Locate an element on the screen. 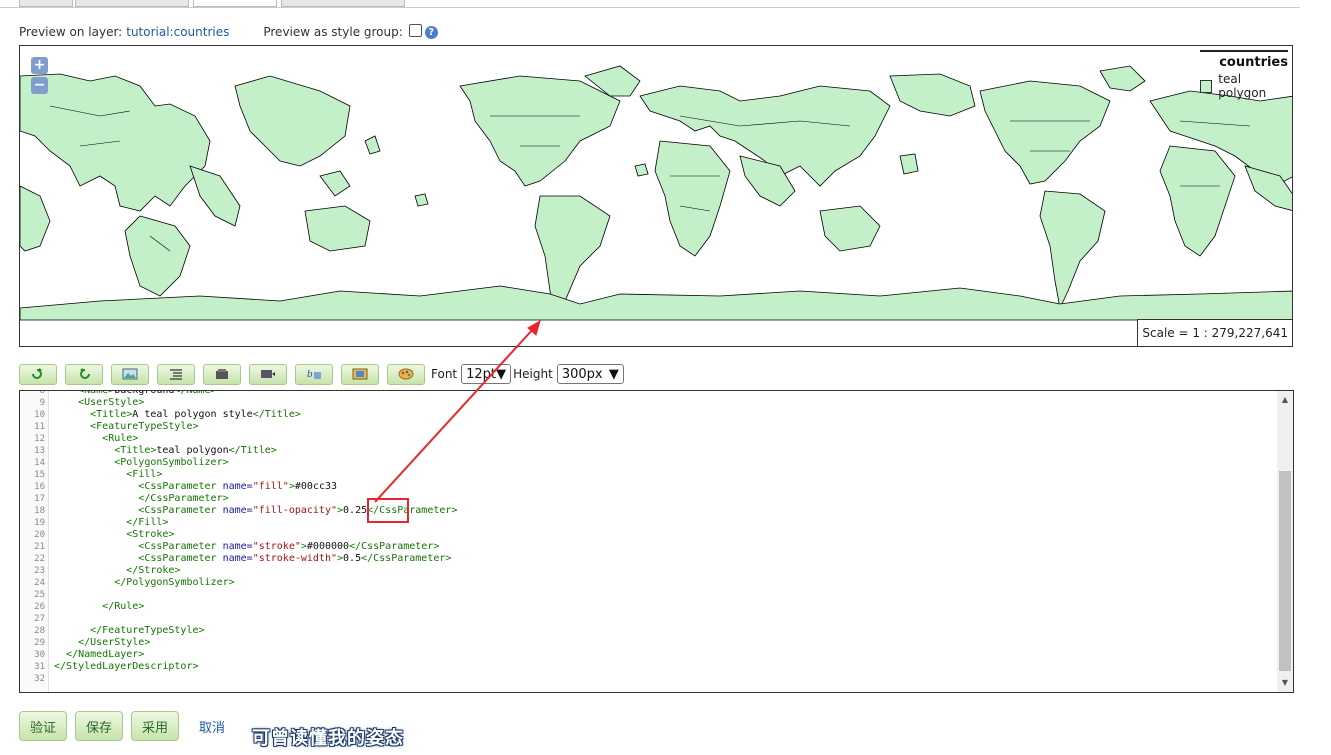  color-icon is located at coordinates (406, 374).